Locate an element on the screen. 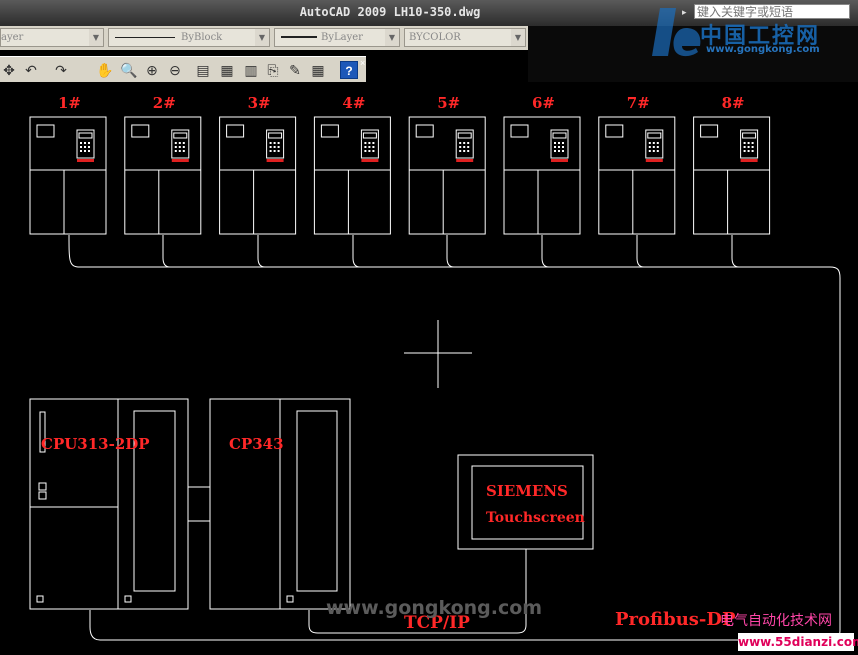 The image size is (858, 655). lineweight-combo-value: ByLayer is located at coordinates (342, 37).